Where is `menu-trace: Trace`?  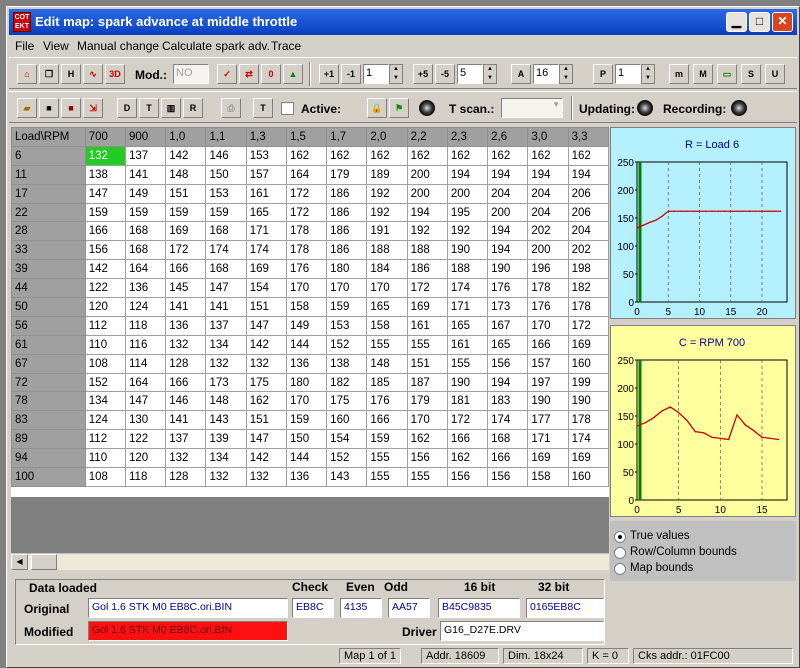
menu-trace: Trace is located at coordinates (286, 46).